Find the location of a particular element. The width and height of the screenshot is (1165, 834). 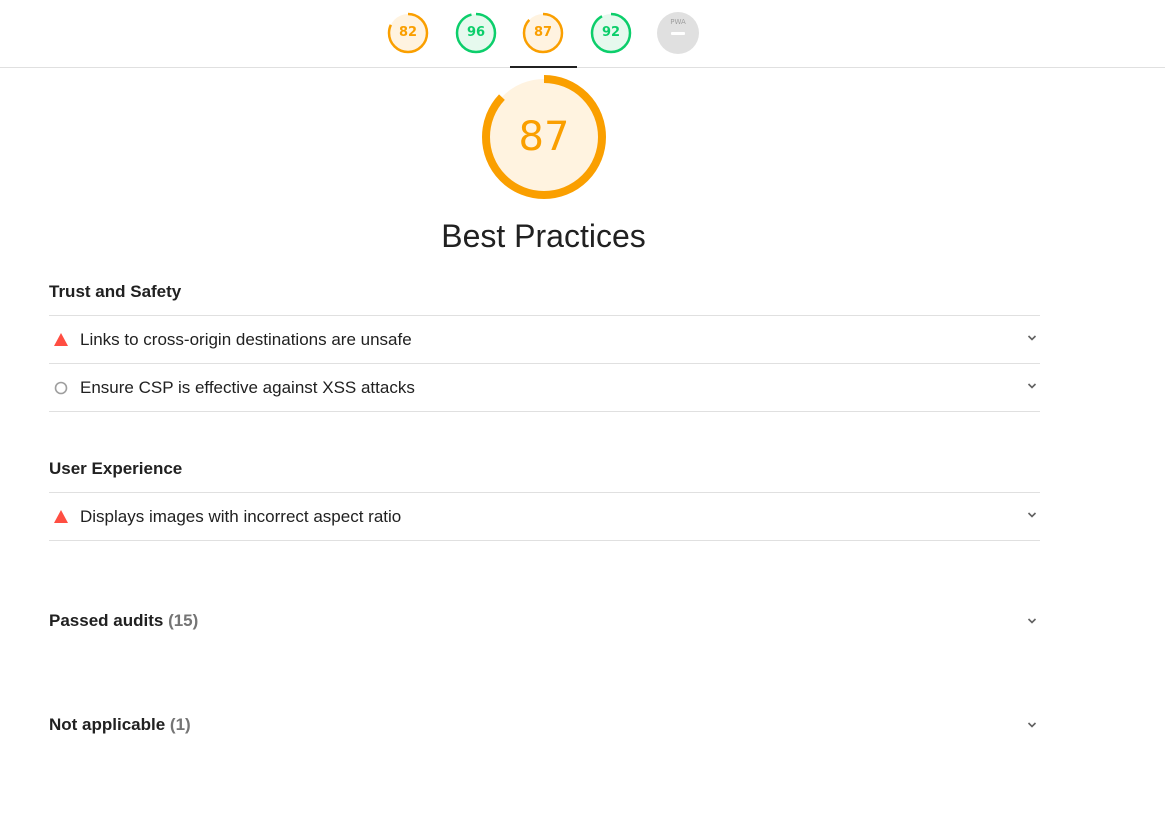

category-score: 87 is located at coordinates (544, 137).